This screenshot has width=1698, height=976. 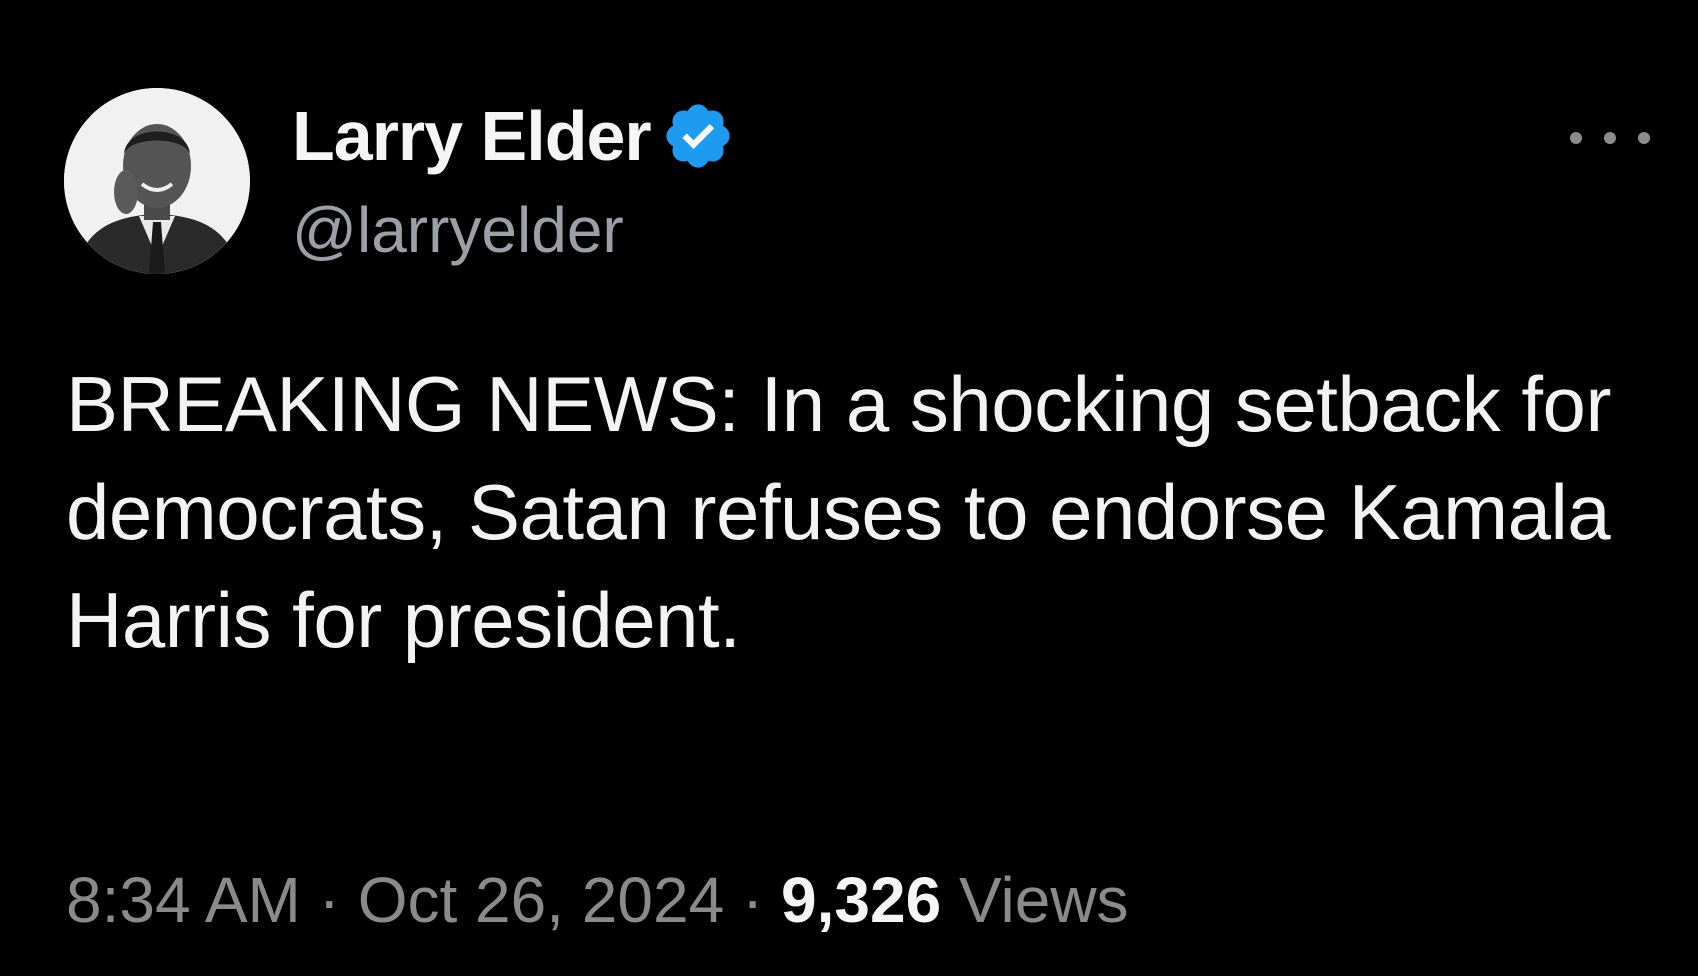 What do you see at coordinates (183, 900) in the screenshot?
I see `tweet-time: 8:34 AM` at bounding box center [183, 900].